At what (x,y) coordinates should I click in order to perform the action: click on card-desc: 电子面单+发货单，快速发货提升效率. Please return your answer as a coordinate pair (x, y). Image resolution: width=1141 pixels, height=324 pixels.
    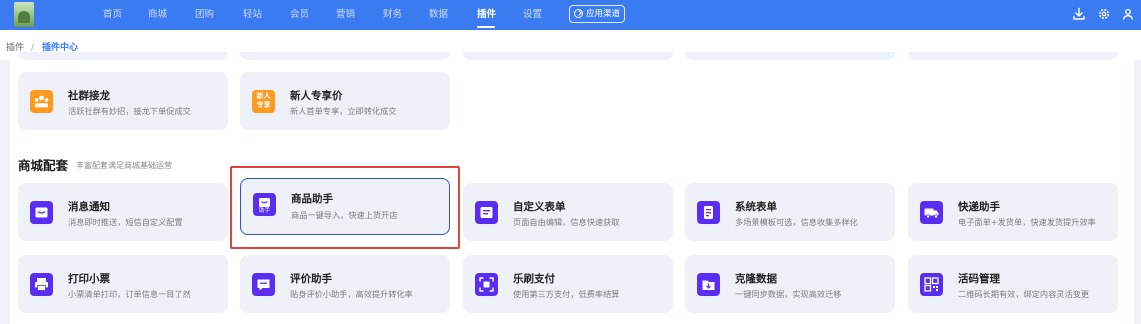
    Looking at the image, I should click on (1027, 222).